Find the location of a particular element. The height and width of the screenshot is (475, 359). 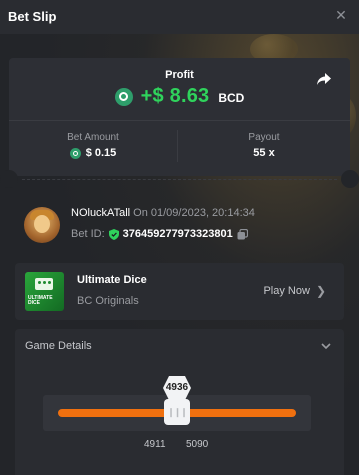

bet-id-row: Bet ID: 376459277973323801 is located at coordinates (159, 234).